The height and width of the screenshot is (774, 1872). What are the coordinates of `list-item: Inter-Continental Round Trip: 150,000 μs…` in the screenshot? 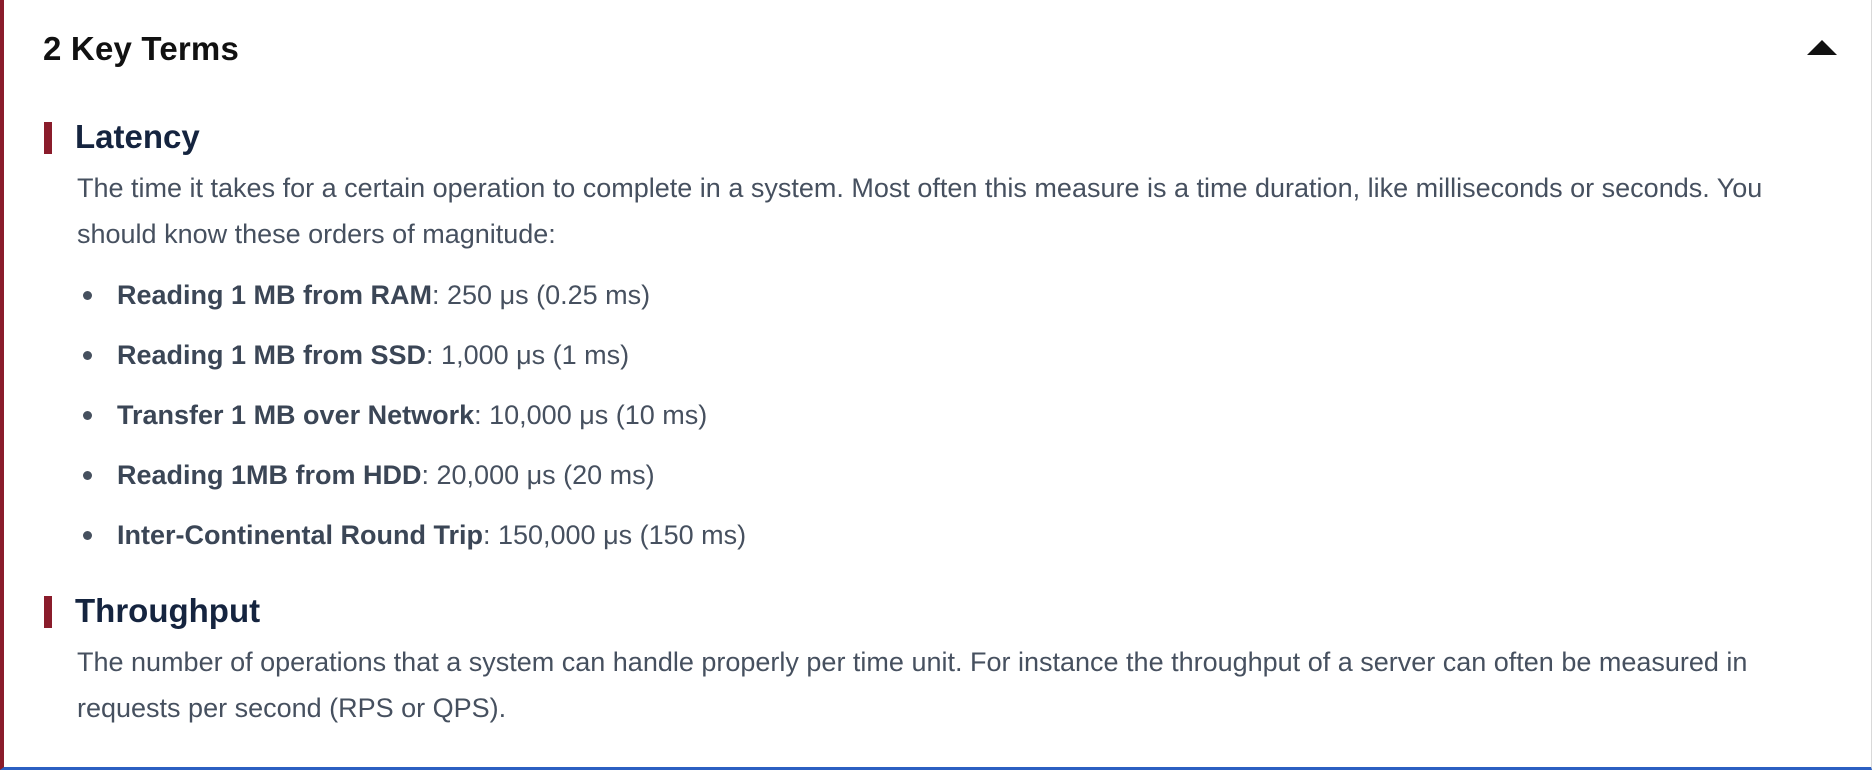 It's located at (927, 542).